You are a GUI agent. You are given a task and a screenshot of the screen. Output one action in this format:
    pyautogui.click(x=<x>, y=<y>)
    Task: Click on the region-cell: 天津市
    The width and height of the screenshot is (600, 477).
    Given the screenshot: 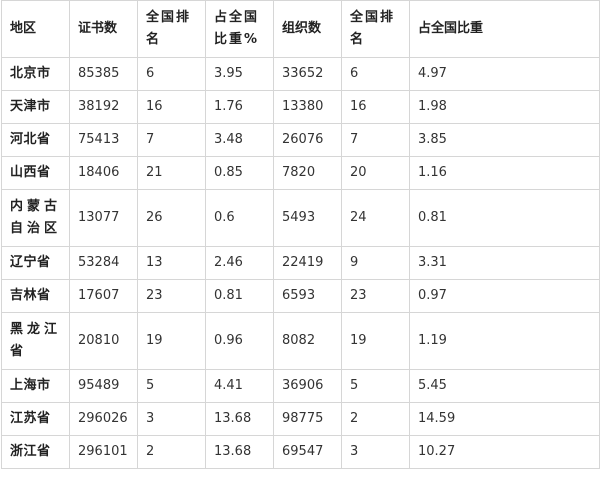 What is the action you would take?
    pyautogui.click(x=35, y=107)
    